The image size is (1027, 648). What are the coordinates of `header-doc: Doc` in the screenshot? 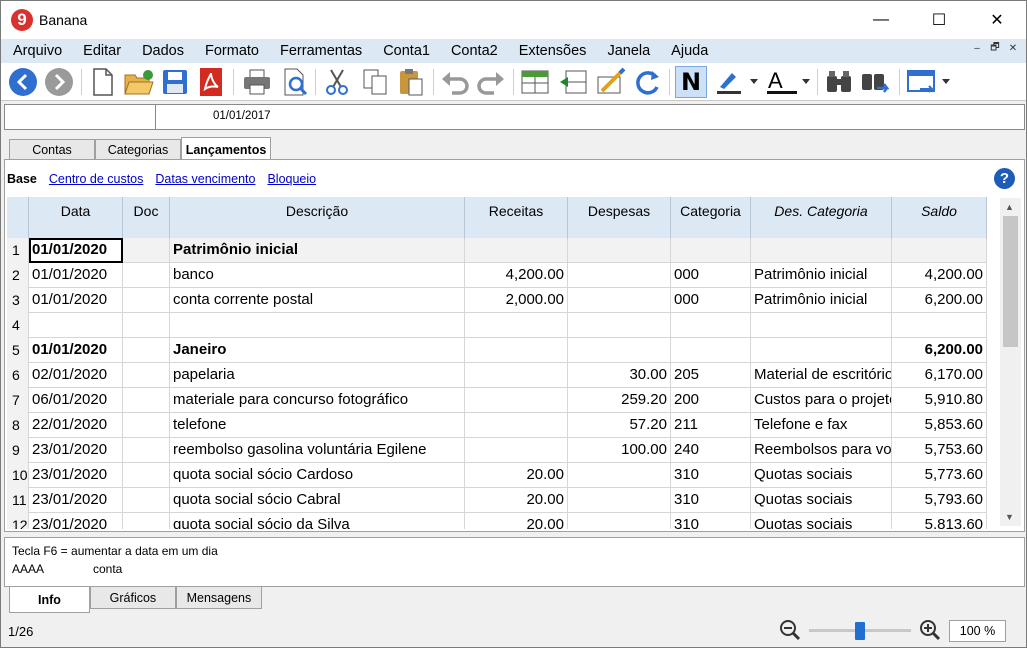 It's located at (146, 217).